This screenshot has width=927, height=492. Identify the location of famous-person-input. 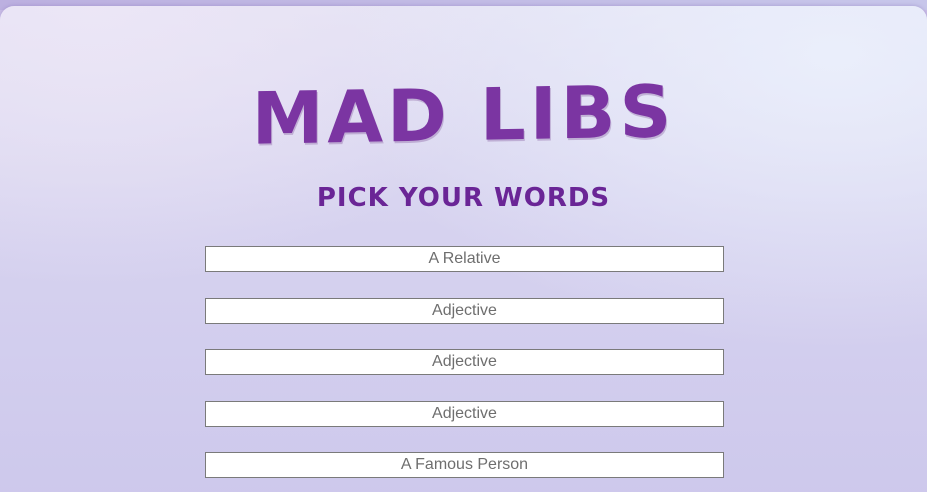
(464, 465).